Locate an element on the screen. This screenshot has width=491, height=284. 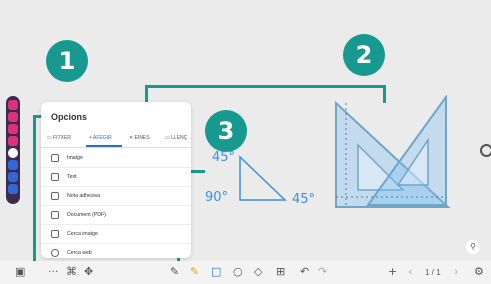
menu-item-image-search: Cerca imatge is located at coordinates (116, 234).